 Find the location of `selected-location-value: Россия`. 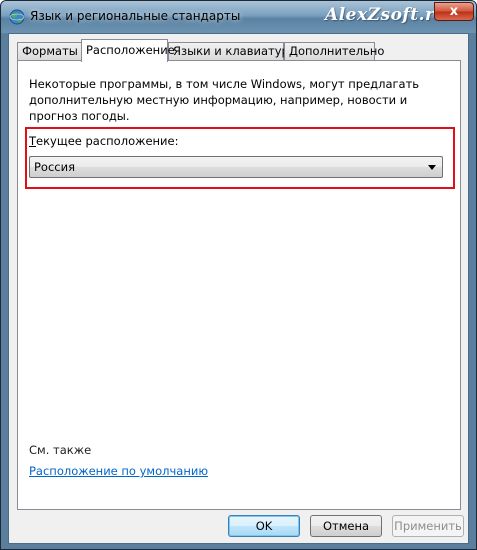

selected-location-value: Россия is located at coordinates (55, 167).